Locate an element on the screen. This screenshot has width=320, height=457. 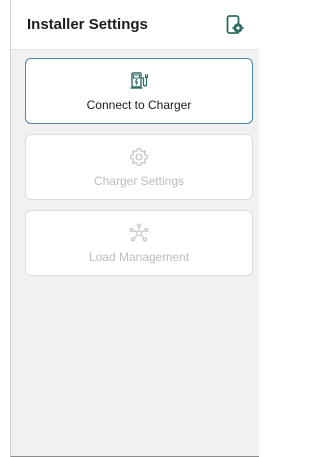
load-management-label: Load Management is located at coordinates (139, 257).